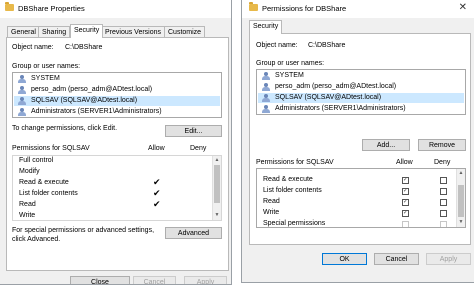  Describe the element at coordinates (344, 259) in the screenshot. I see `ok-button: OK` at that location.